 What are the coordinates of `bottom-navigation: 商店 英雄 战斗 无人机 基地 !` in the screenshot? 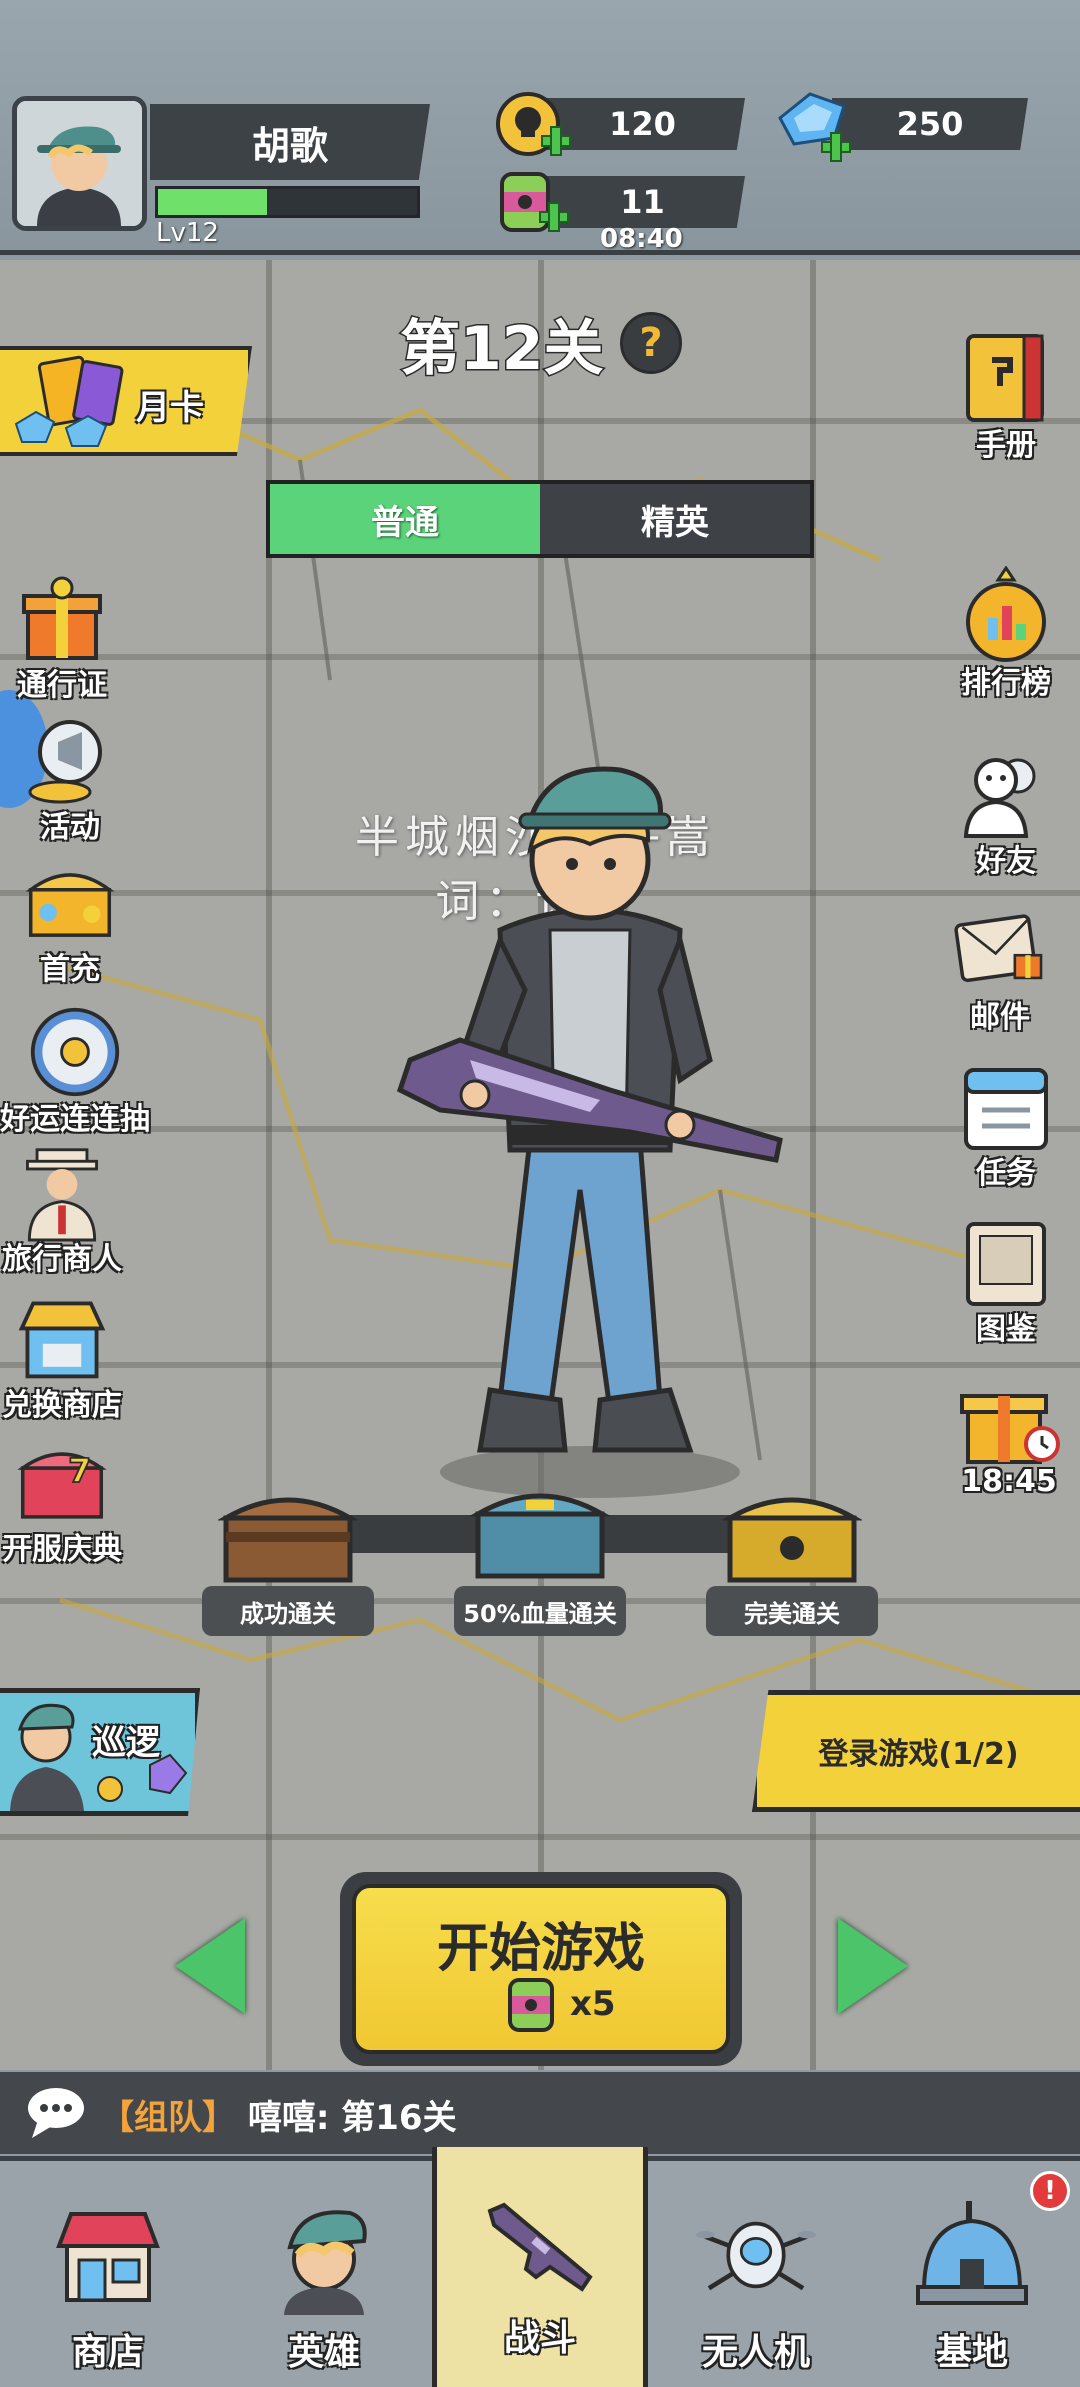 It's located at (540, 2267).